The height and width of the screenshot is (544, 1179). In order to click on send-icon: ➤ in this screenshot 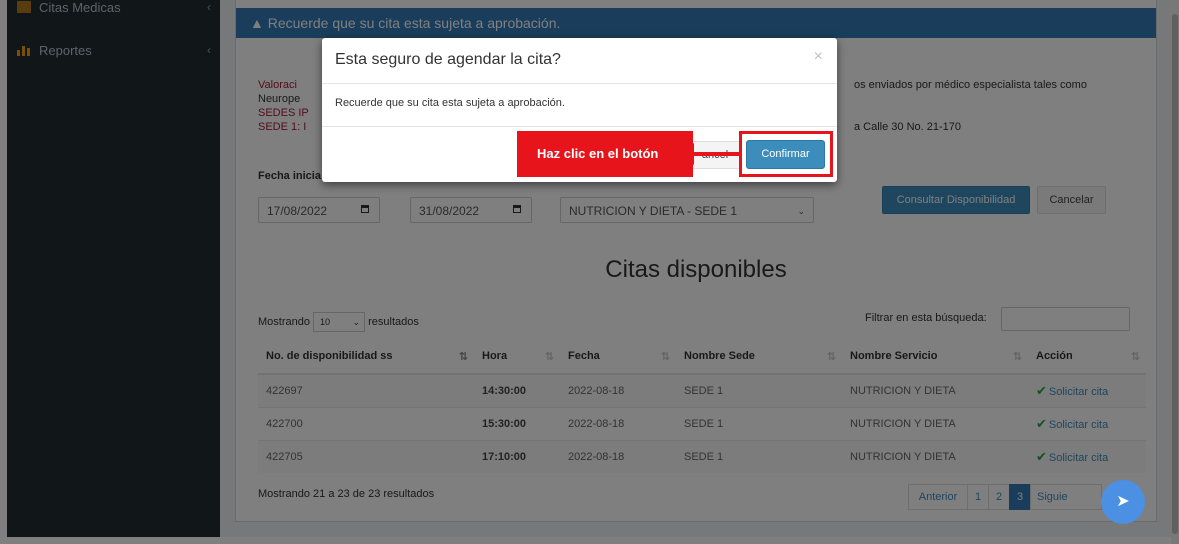, I will do `click(1123, 502)`.